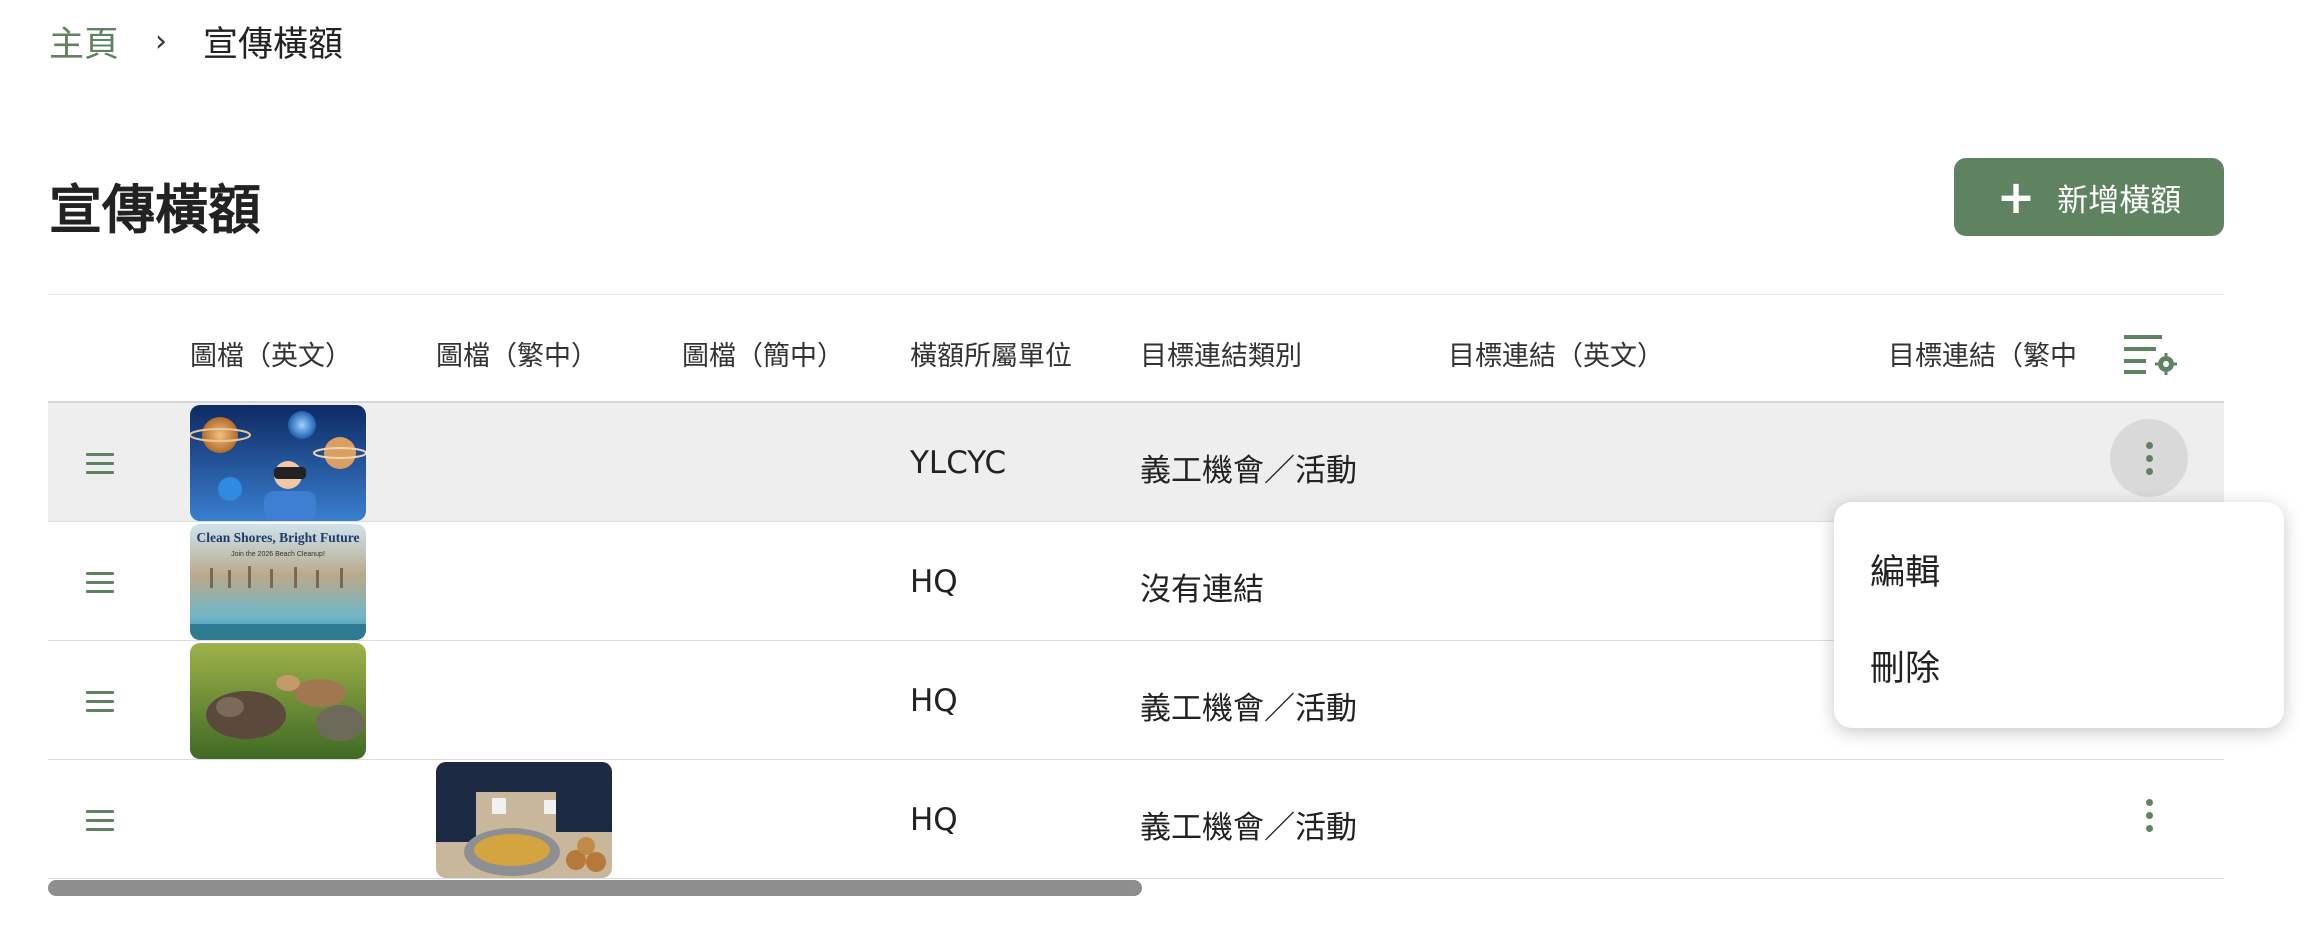 The width and height of the screenshot is (2304, 940). What do you see at coordinates (2151, 353) in the screenshot?
I see `column-settings-icon` at bounding box center [2151, 353].